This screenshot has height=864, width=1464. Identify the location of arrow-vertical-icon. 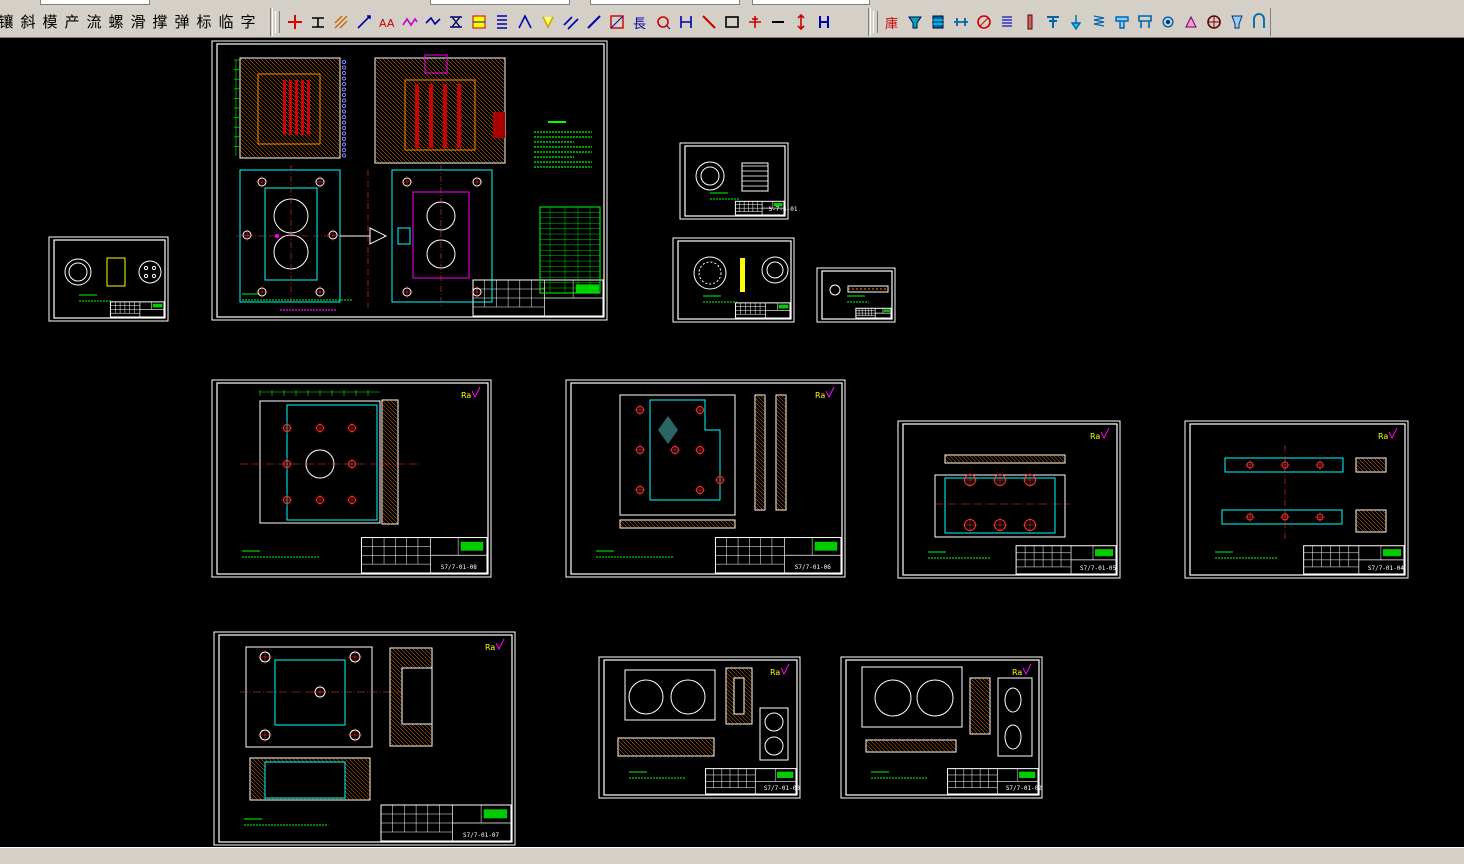
(800, 22).